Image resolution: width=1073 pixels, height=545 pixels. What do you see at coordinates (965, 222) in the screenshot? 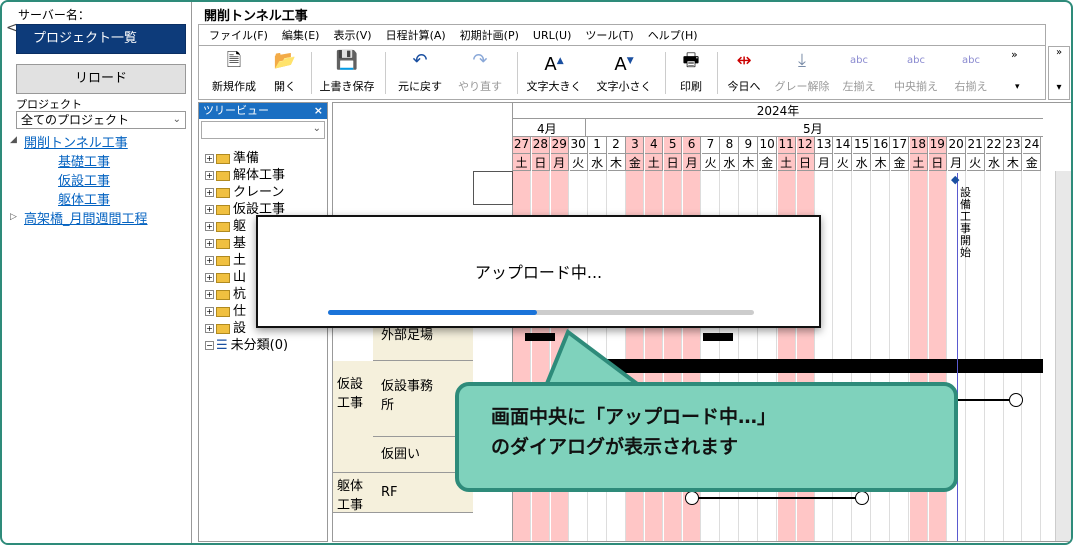
I see `milestone-label: 設備工事開始` at bounding box center [965, 222].